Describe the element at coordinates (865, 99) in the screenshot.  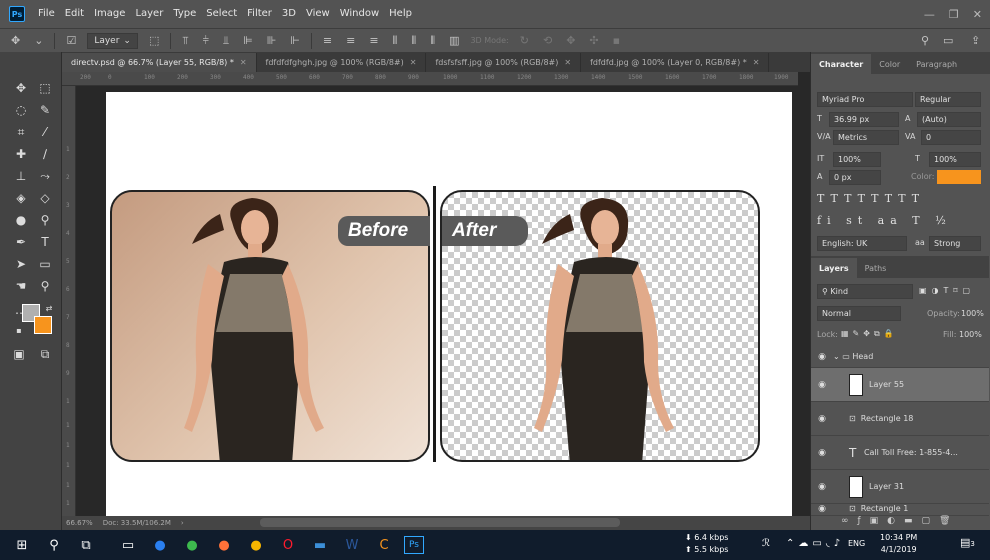
I see `font-family-select: Myriad Pro` at that location.